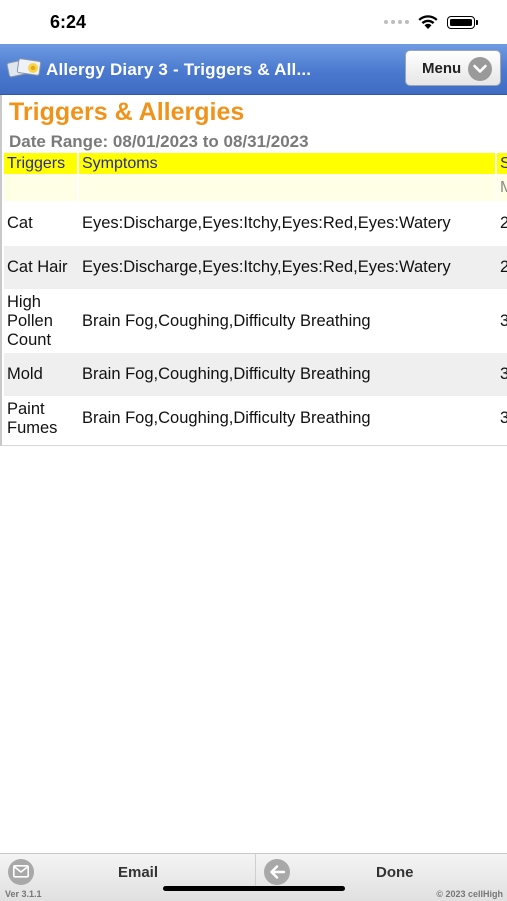 The width and height of the screenshot is (507, 901). What do you see at coordinates (30, 320) in the screenshot?
I see `trigger-cell: High Pollen Count` at bounding box center [30, 320].